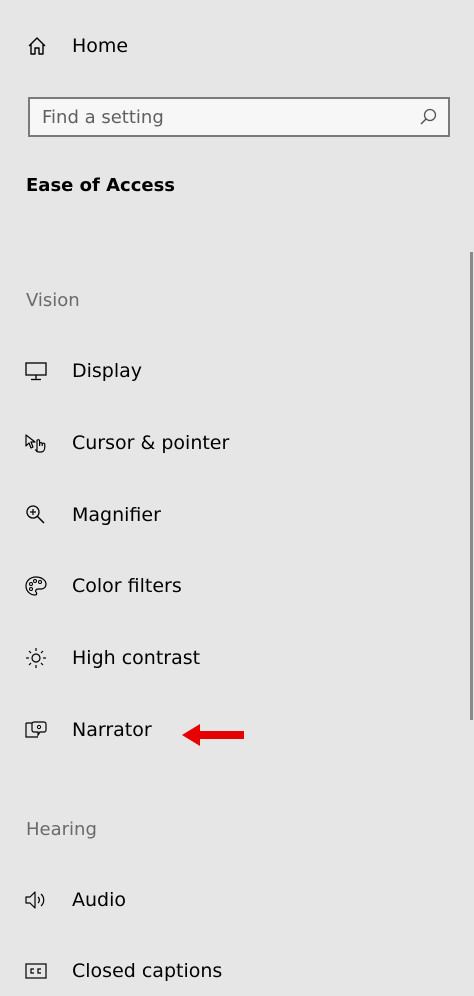 This screenshot has height=996, width=474. What do you see at coordinates (36, 586) in the screenshot?
I see `color-filters-icon` at bounding box center [36, 586].